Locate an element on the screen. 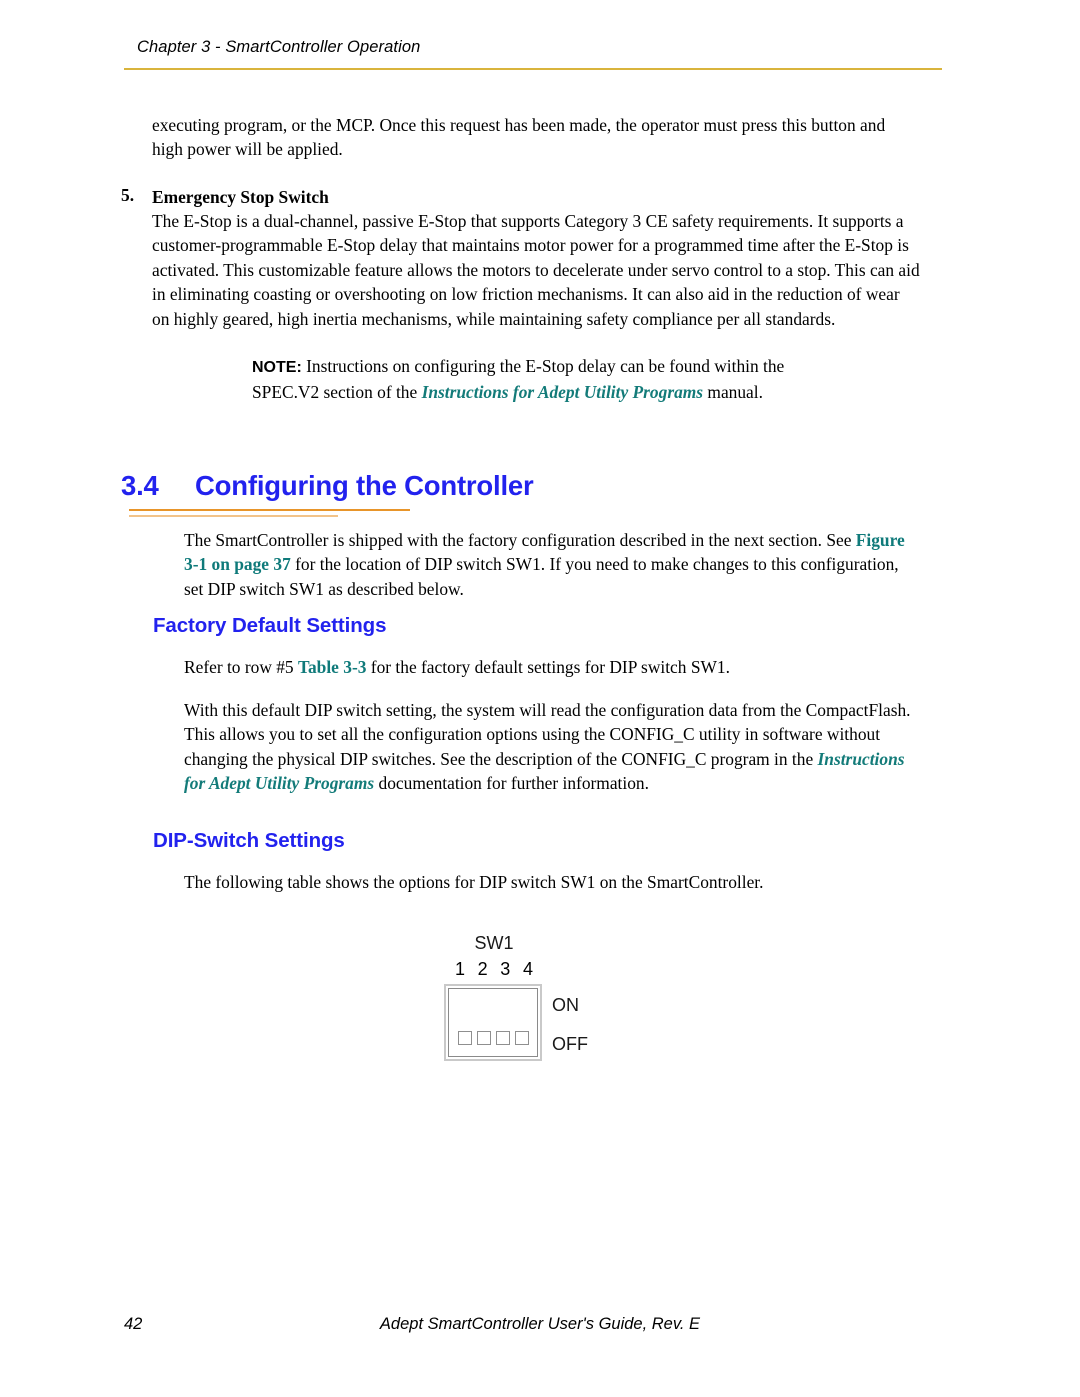 This screenshot has width=1080, height=1397. chapter-title: Chapter 3 - SmartController Operation is located at coordinates (279, 47).